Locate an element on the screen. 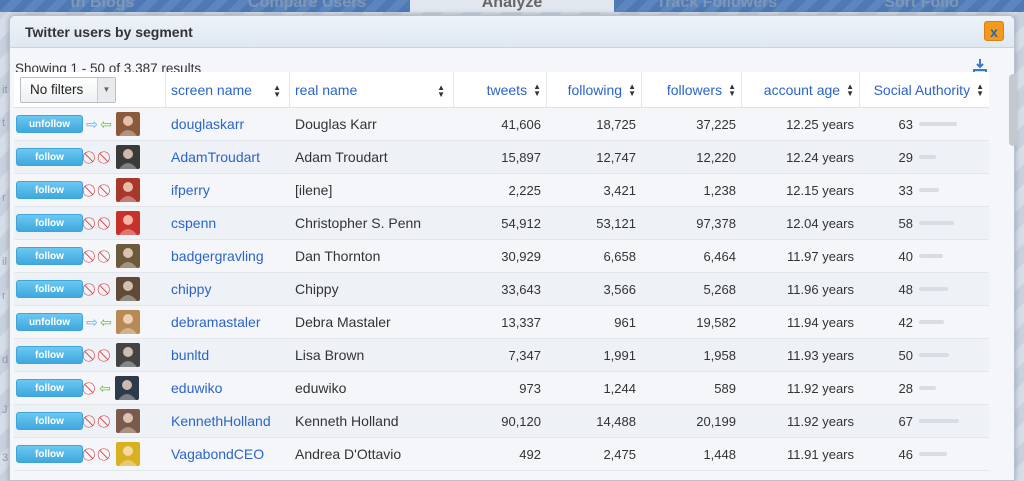 This screenshot has width=1024, height=481. sort-icon: ▲ ▼ is located at coordinates (850, 89).